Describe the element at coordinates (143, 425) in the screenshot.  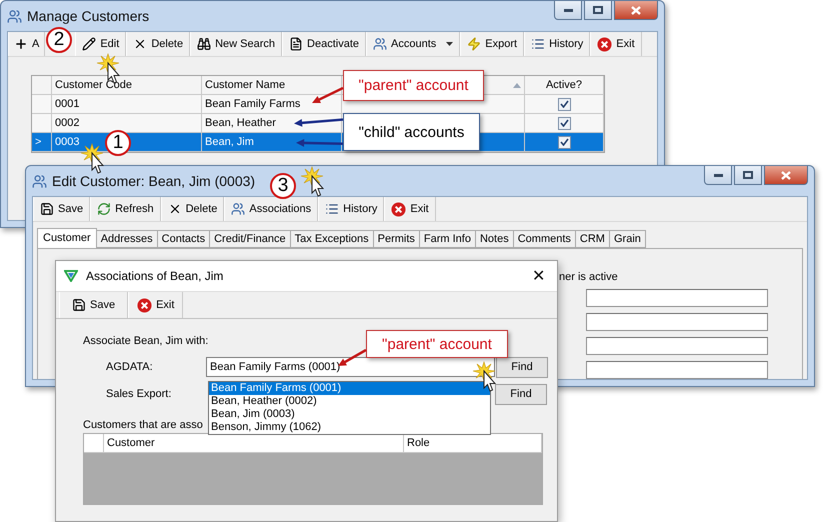
I see `grid-label: Customers that are asso` at that location.